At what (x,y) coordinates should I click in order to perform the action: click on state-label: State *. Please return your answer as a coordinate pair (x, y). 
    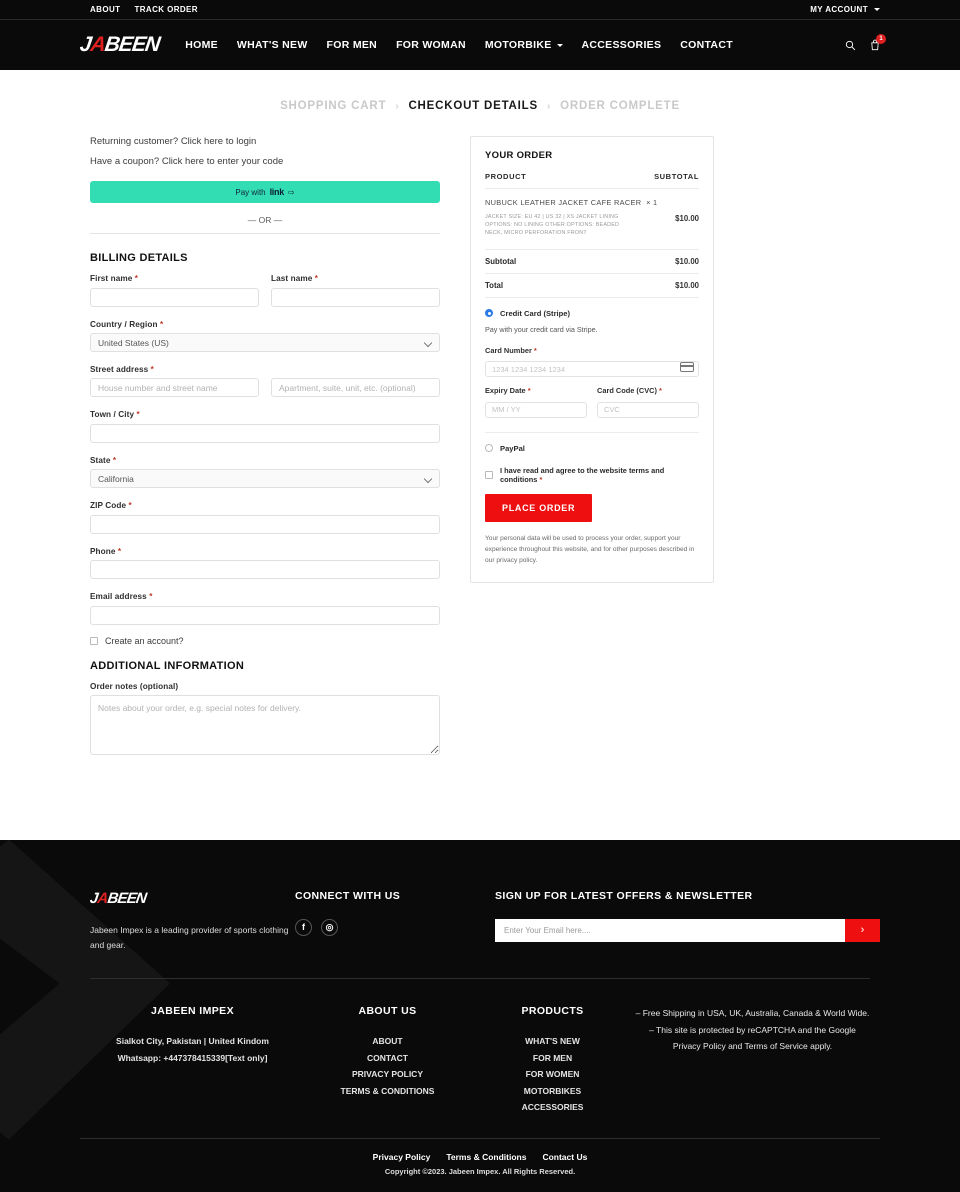
    Looking at the image, I should click on (103, 460).